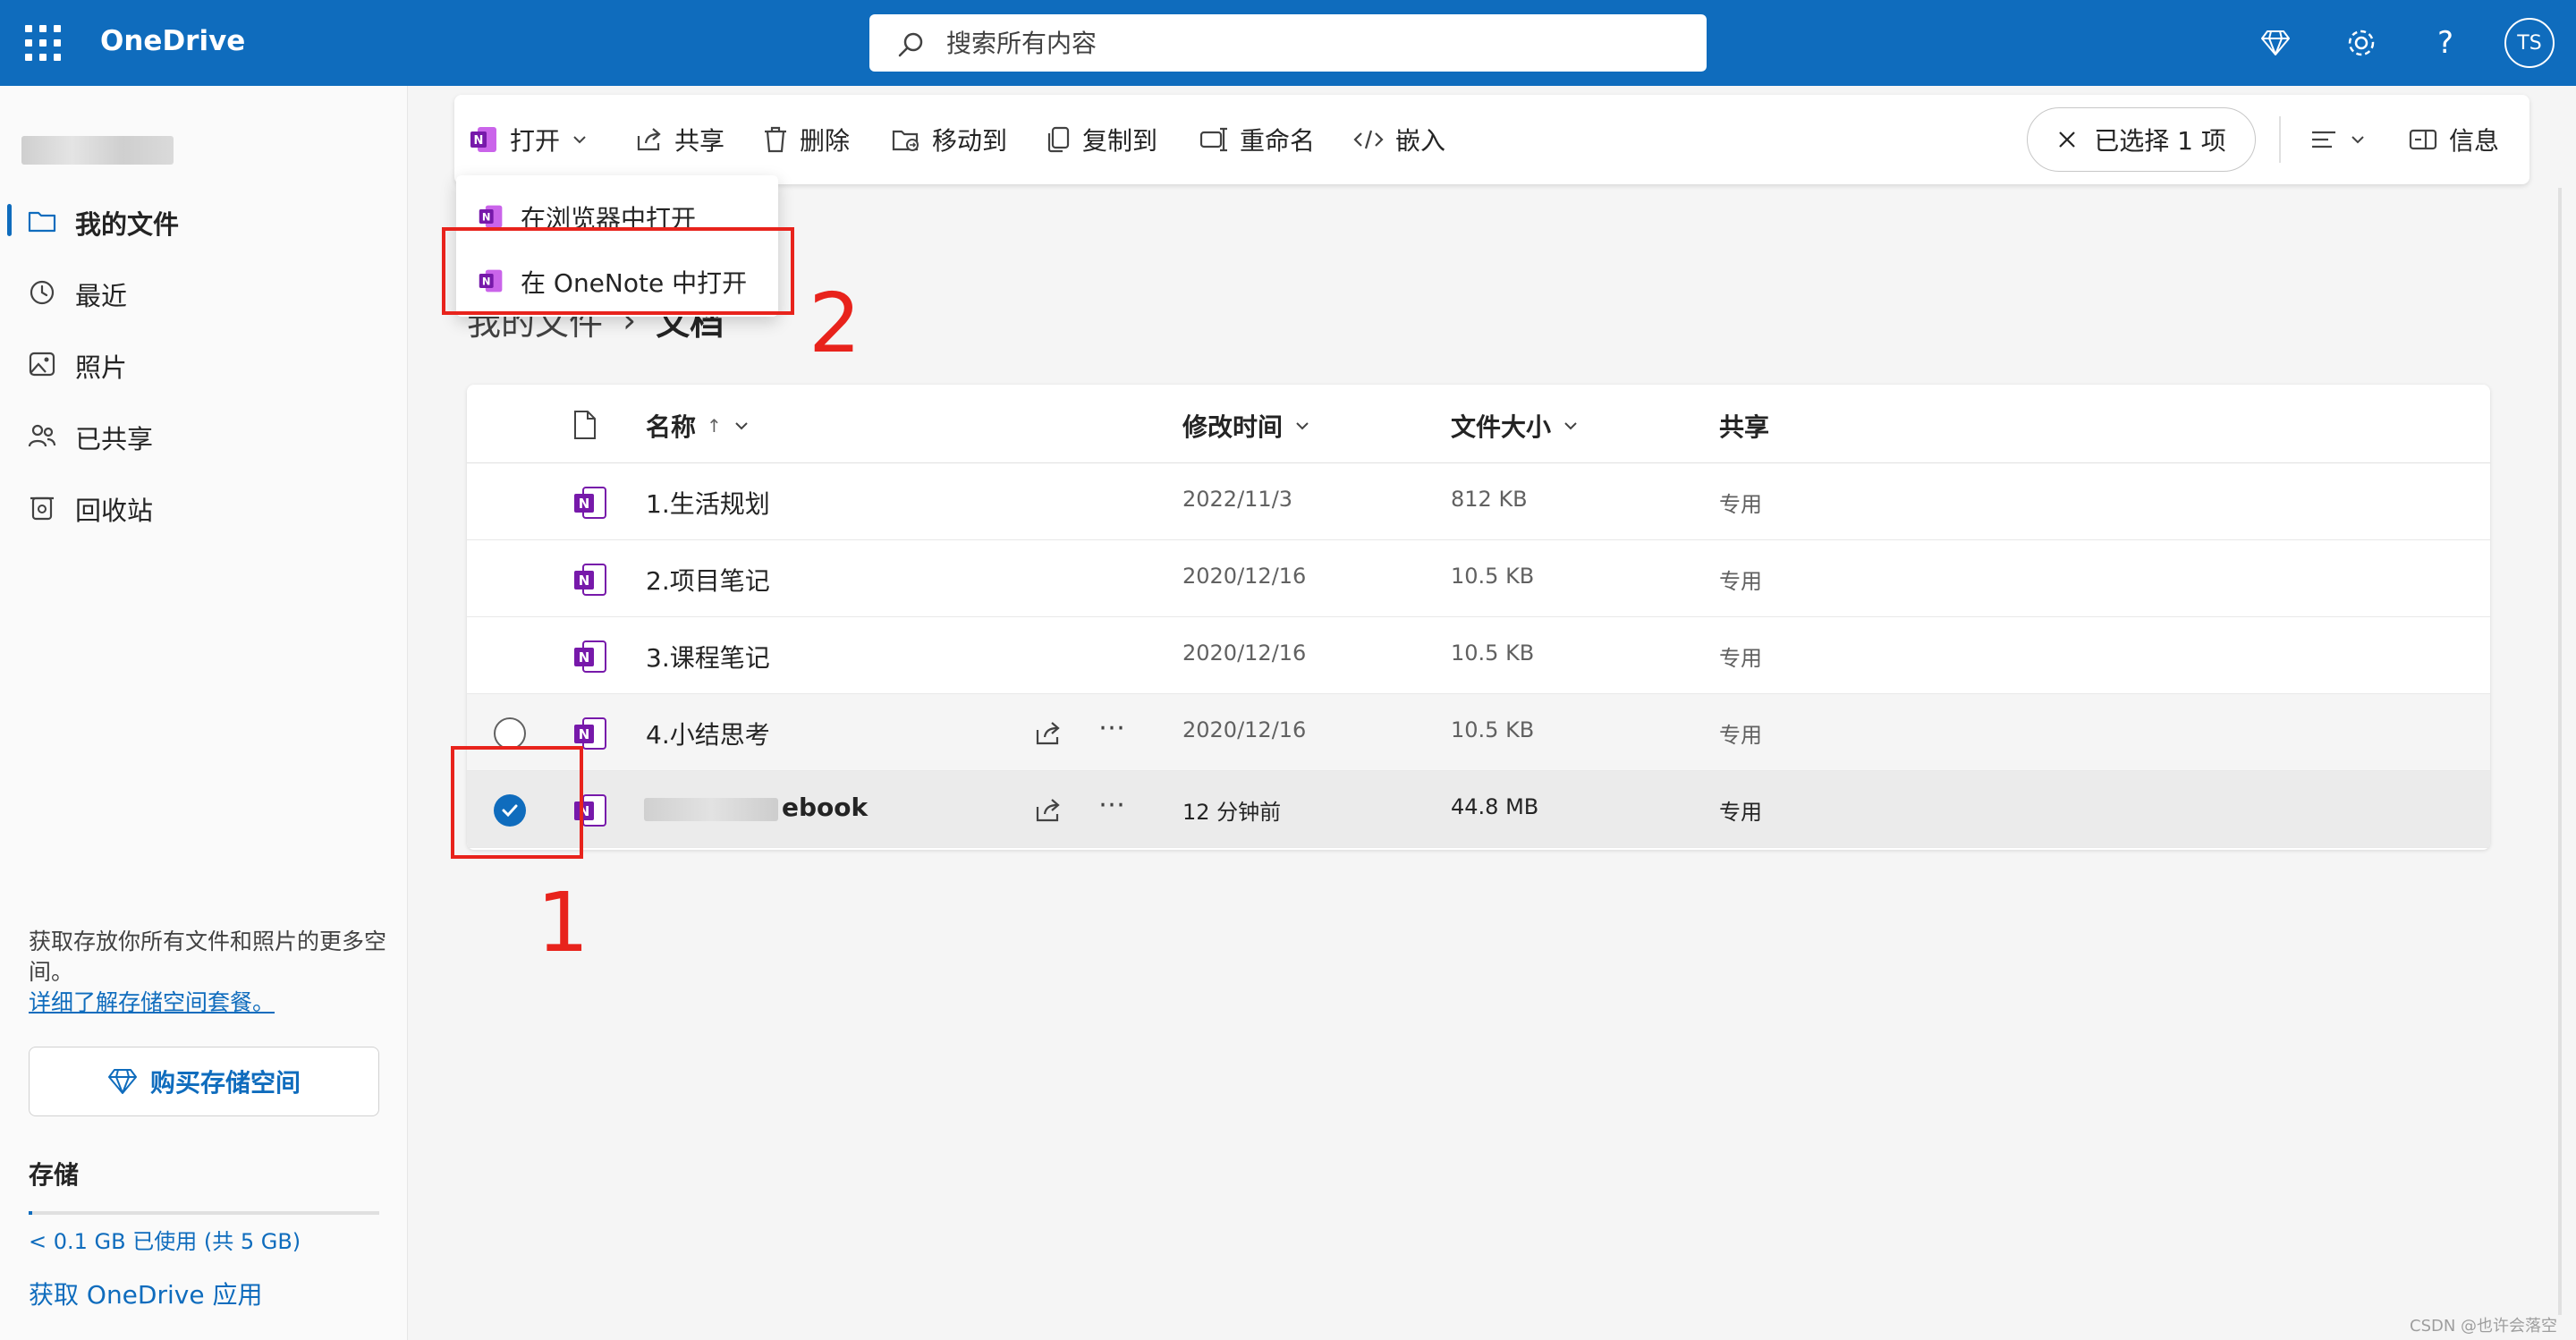  What do you see at coordinates (42, 508) in the screenshot?
I see `recycle-bin-icon` at bounding box center [42, 508].